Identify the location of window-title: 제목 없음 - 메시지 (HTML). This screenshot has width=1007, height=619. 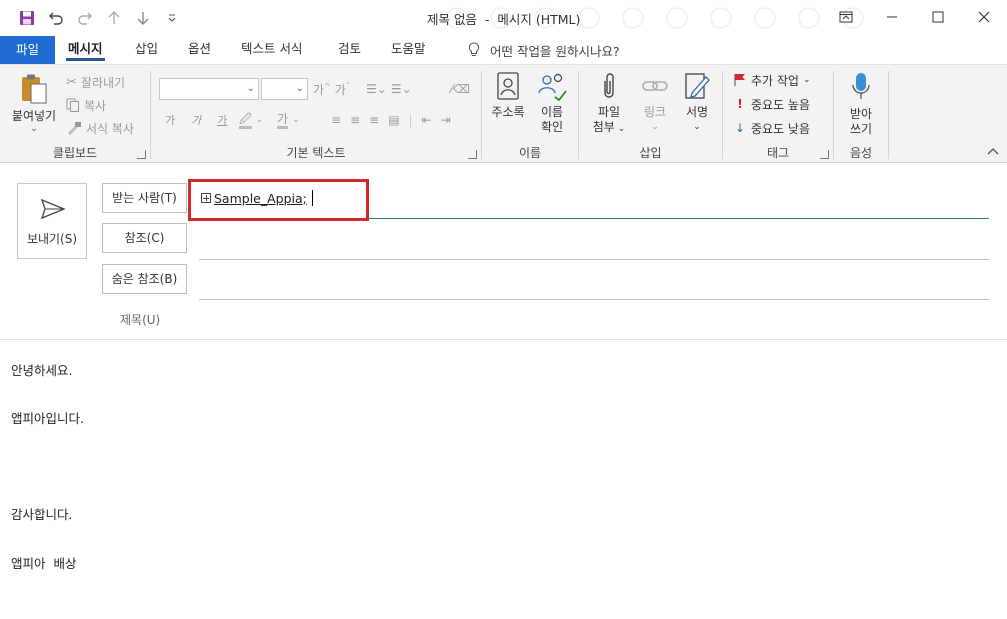
(504, 19).